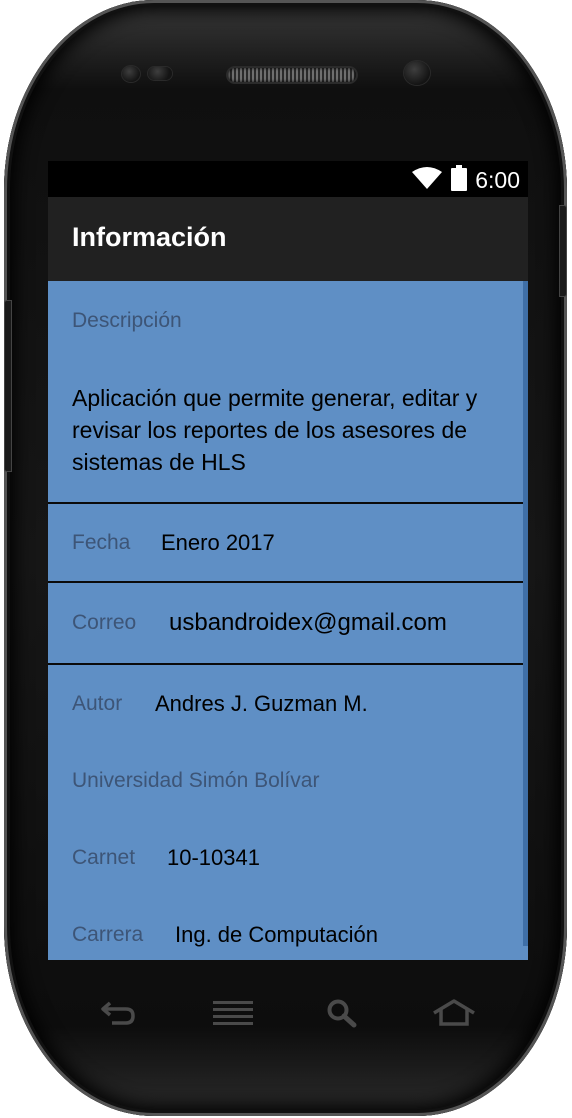  What do you see at coordinates (104, 622) in the screenshot?
I see `correo-label: Correo` at bounding box center [104, 622].